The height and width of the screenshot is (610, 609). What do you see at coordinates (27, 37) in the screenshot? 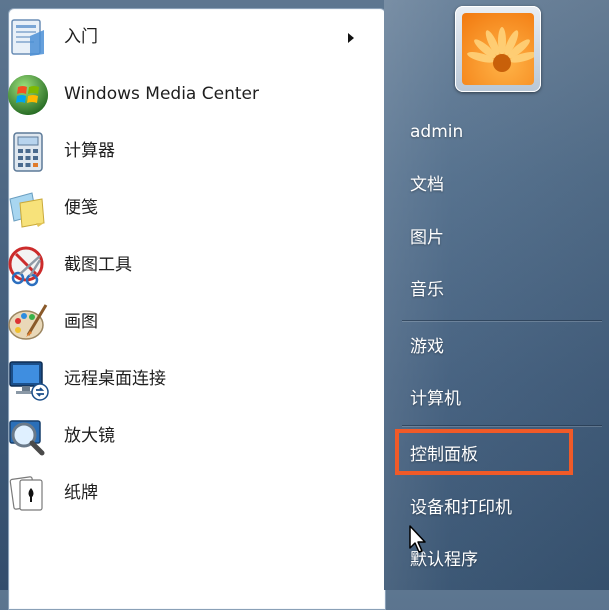
I see `getting-started-icon` at bounding box center [27, 37].